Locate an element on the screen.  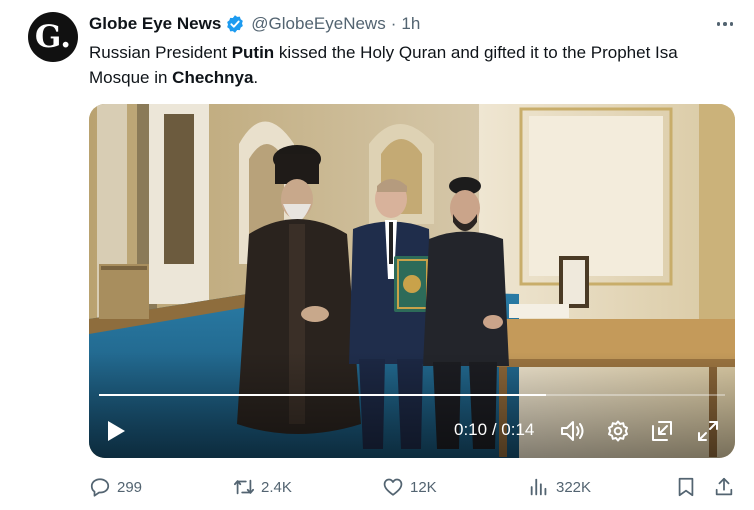
volume-icon is located at coordinates (572, 431).